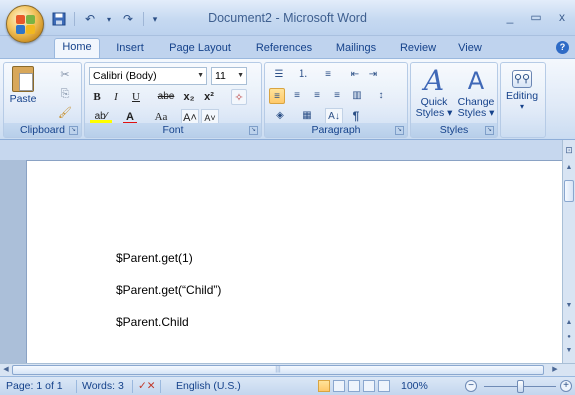 The height and width of the screenshot is (395, 575). What do you see at coordinates (454, 130) in the screenshot?
I see `styles-group-label: Styles ↘` at bounding box center [454, 130].